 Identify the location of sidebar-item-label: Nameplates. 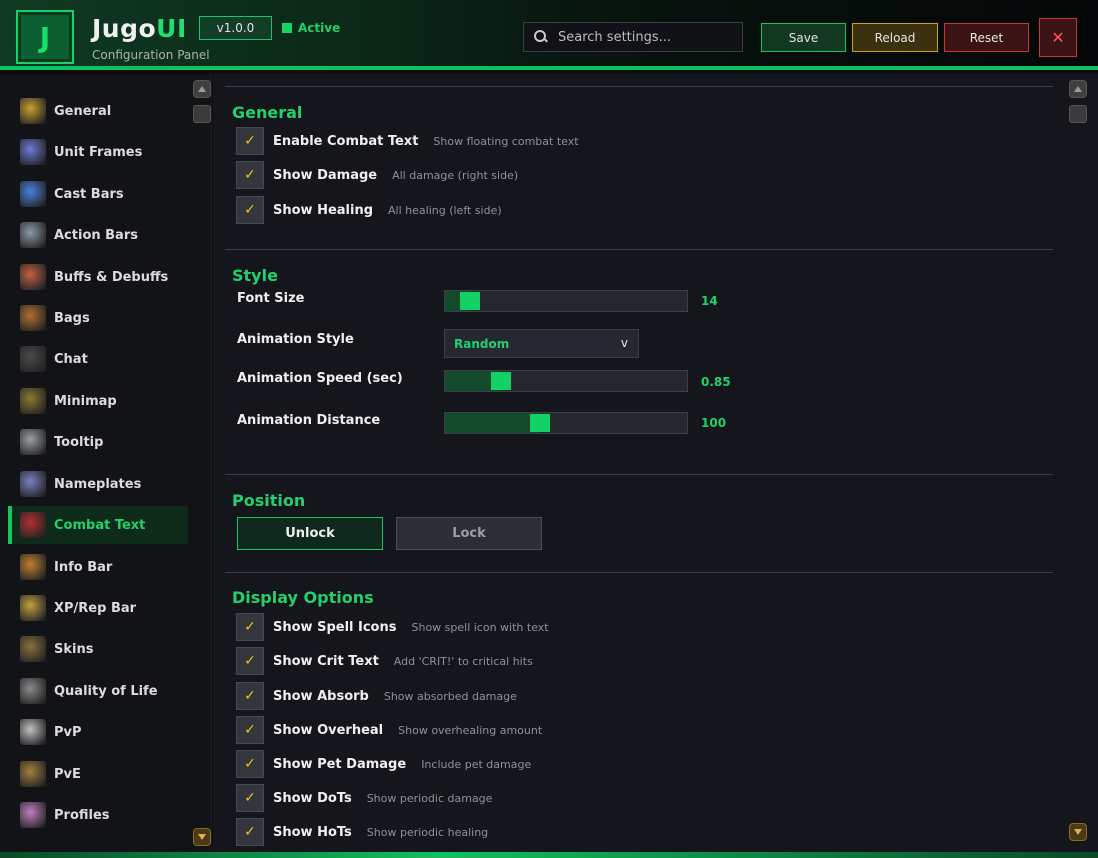
(98, 484).